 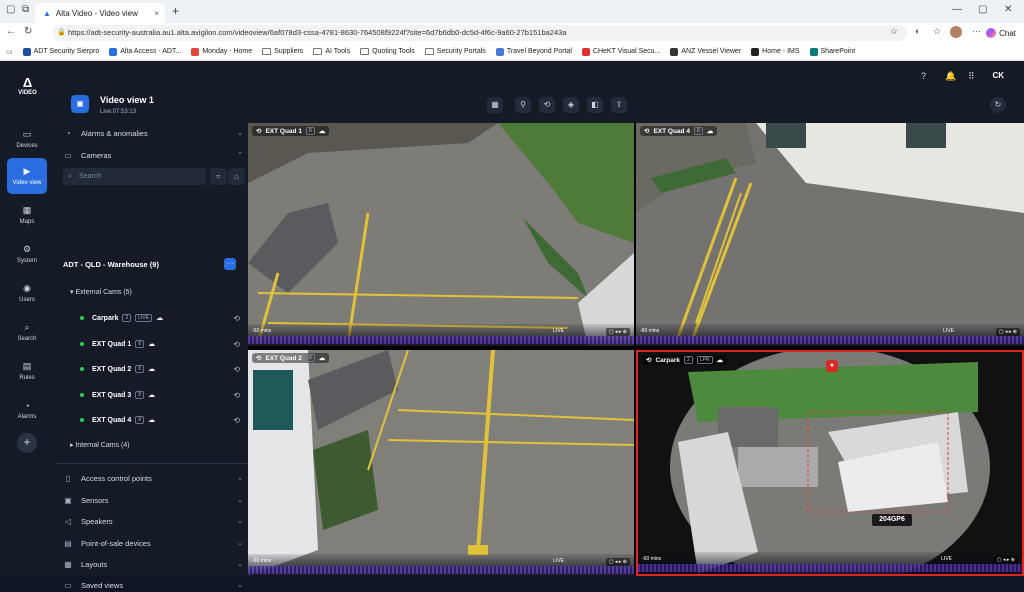 I want to click on maximize-icon: ▢, so click(x=982, y=9).